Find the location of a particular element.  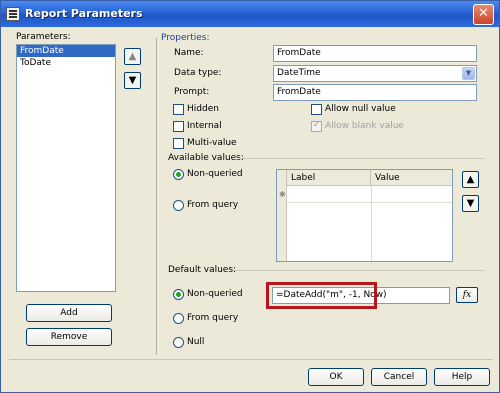

default-values-heading: Default values: is located at coordinates (202, 270).